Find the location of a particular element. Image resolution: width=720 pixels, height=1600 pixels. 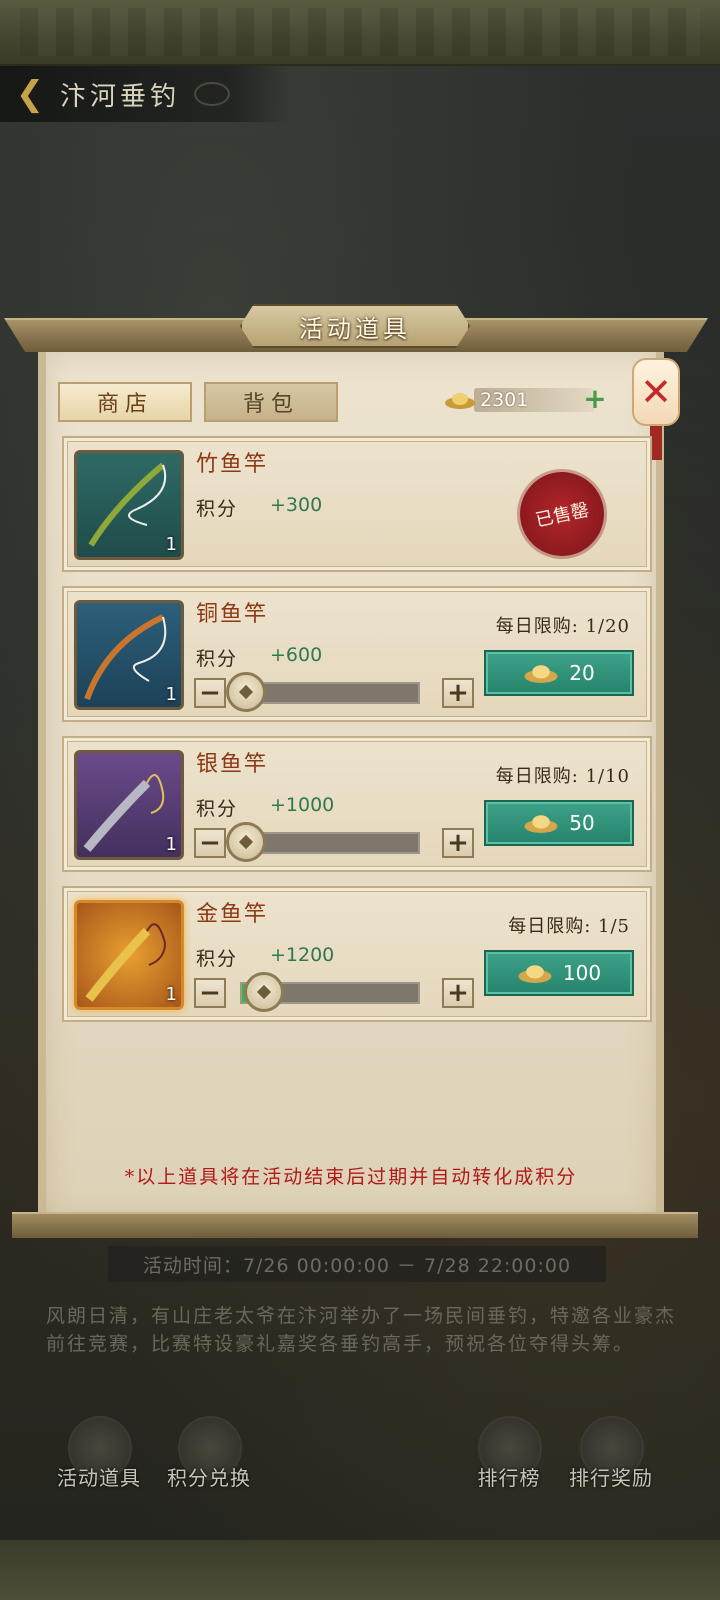

ornament-icon is located at coordinates (212, 94).